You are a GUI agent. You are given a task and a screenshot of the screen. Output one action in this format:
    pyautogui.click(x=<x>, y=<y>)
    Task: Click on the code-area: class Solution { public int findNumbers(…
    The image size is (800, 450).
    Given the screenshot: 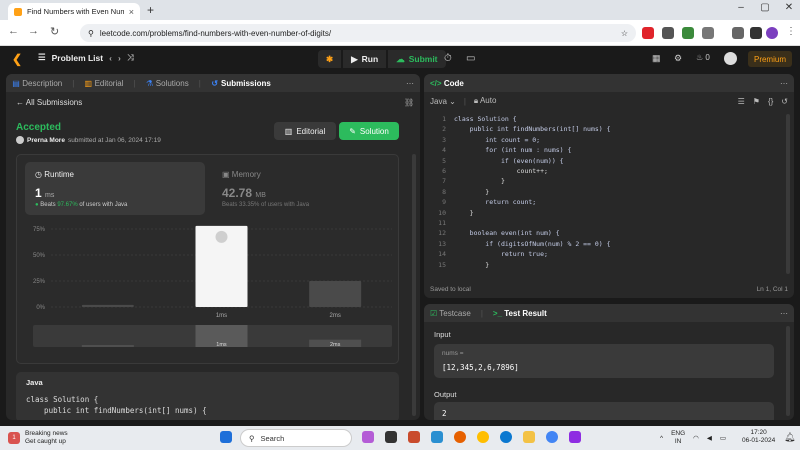 What is the action you would take?
    pyautogui.click(x=532, y=192)
    